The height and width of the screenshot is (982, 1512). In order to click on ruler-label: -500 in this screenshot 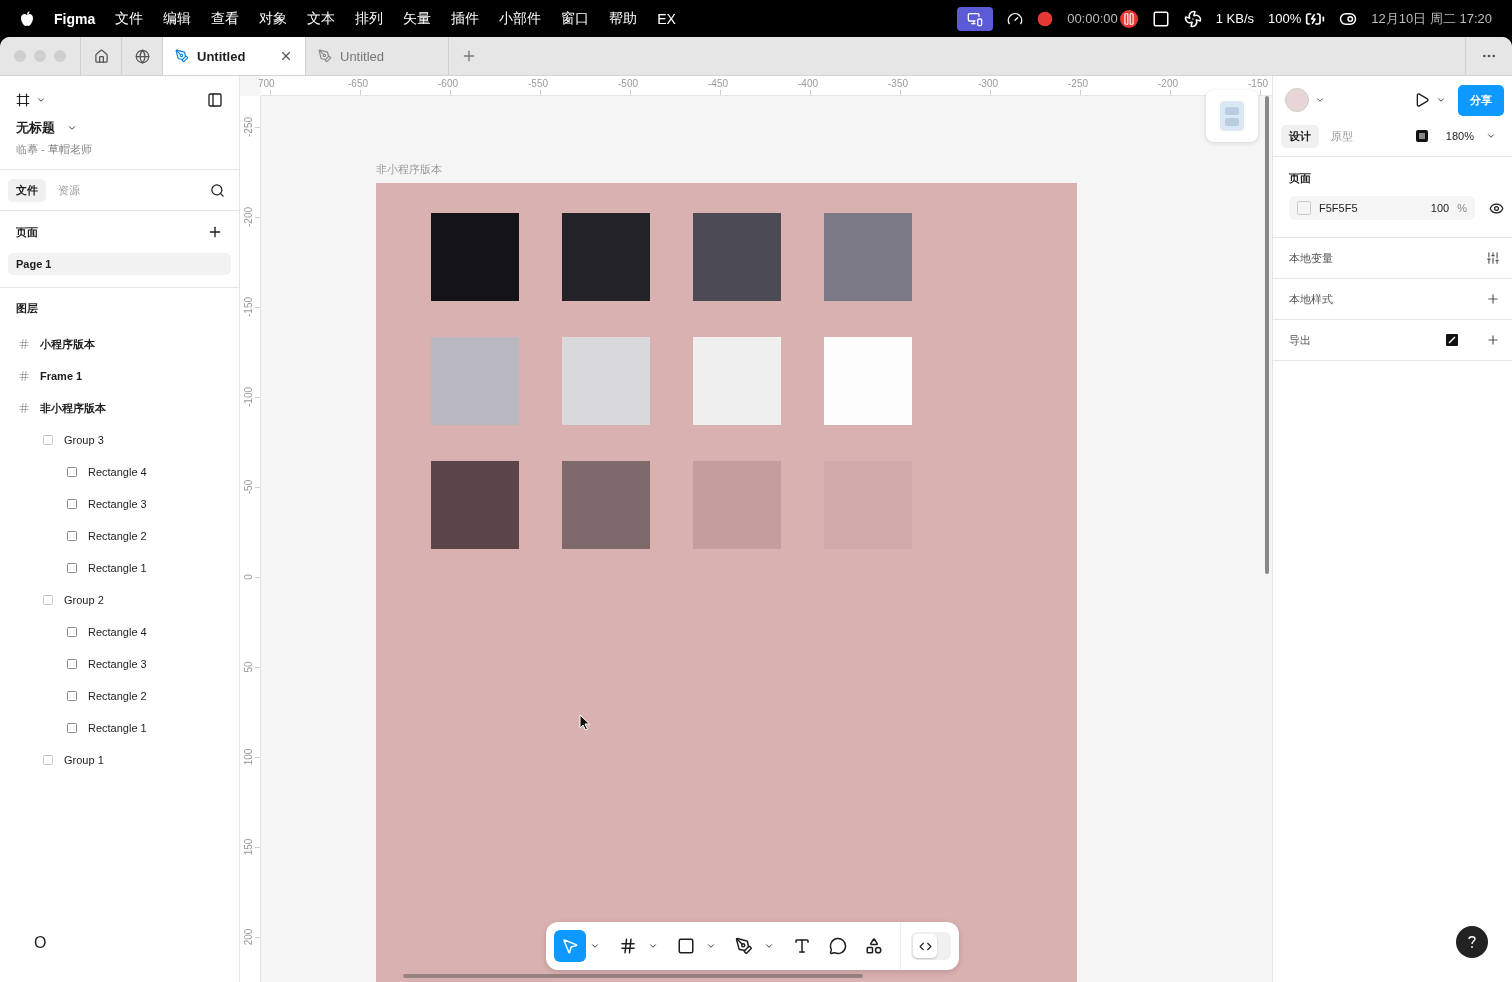, I will do `click(628, 83)`.